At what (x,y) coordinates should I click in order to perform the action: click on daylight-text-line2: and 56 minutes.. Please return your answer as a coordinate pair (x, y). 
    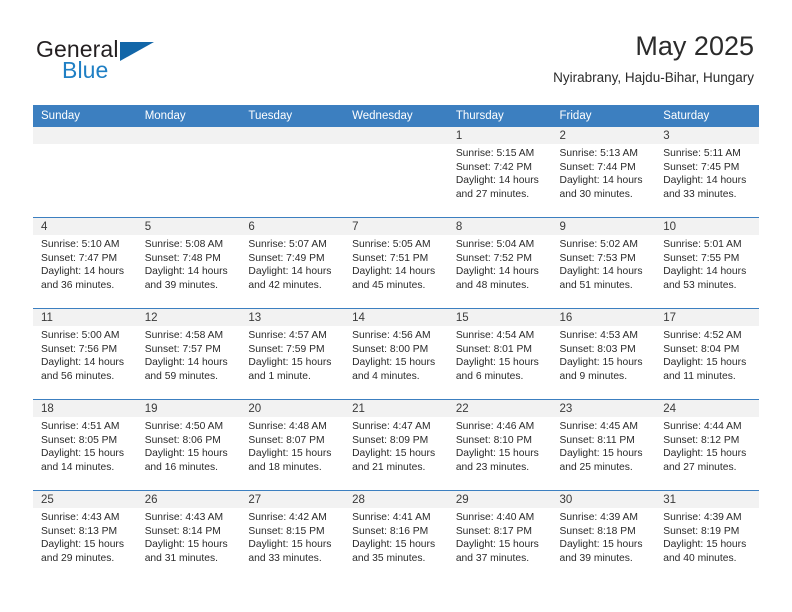
    Looking at the image, I should click on (78, 376).